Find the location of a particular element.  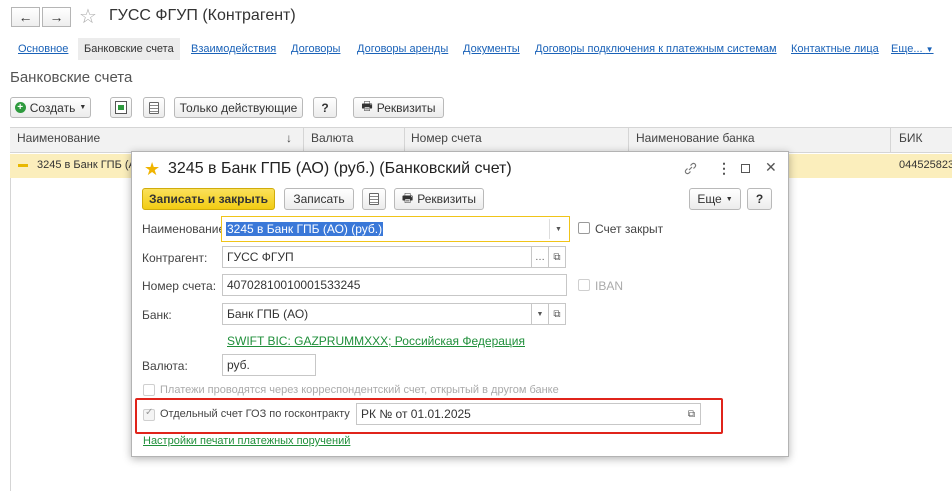

arrow-left-icon: ← is located at coordinates (25, 17).